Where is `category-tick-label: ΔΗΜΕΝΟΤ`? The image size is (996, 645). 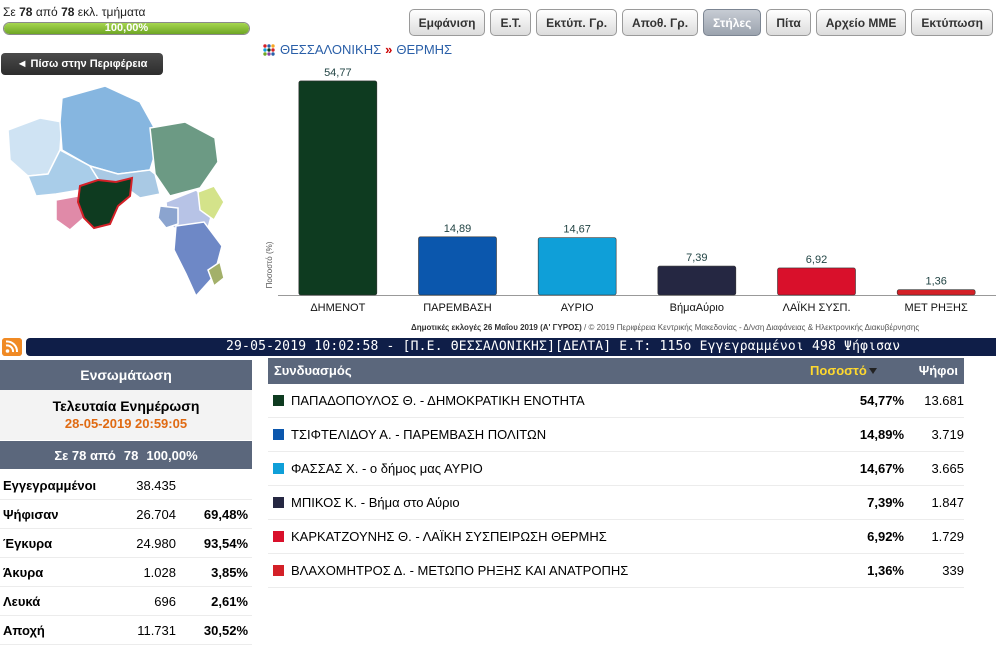 category-tick-label: ΔΗΜΕΝΟΤ is located at coordinates (337, 308).